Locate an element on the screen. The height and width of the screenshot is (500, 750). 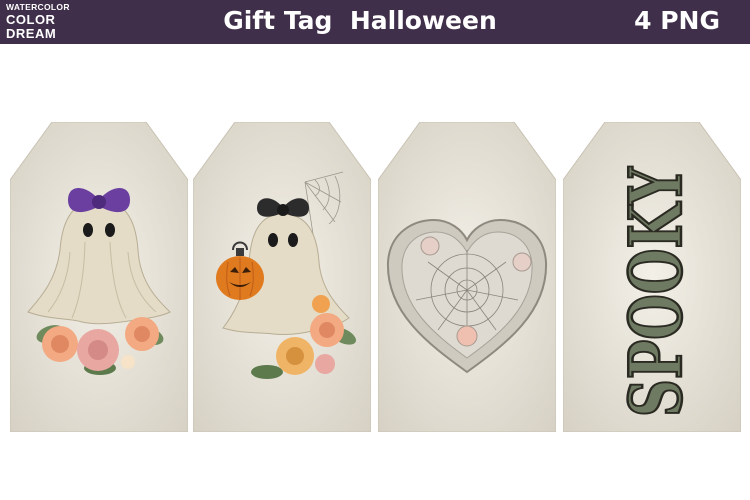
brand-line-2: COLOR is located at coordinates (31, 19).